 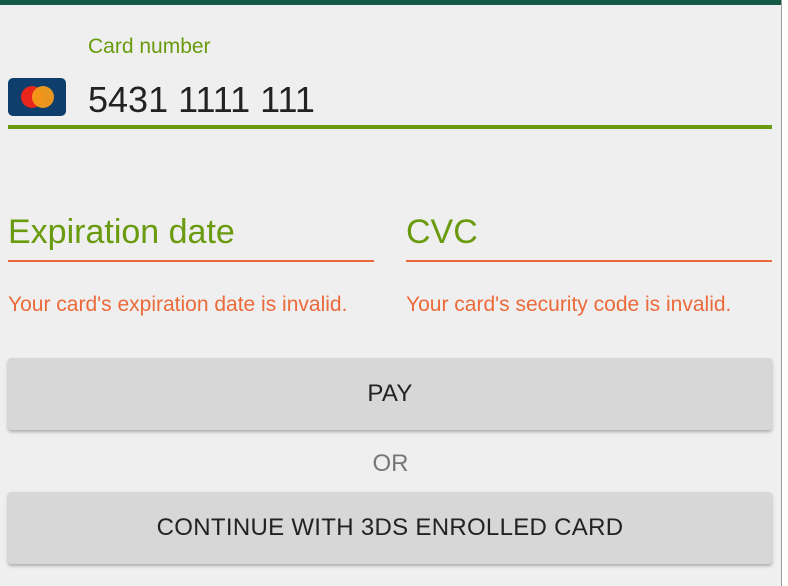 I want to click on cvc-error: Your card's security code is invalid., so click(x=569, y=304).